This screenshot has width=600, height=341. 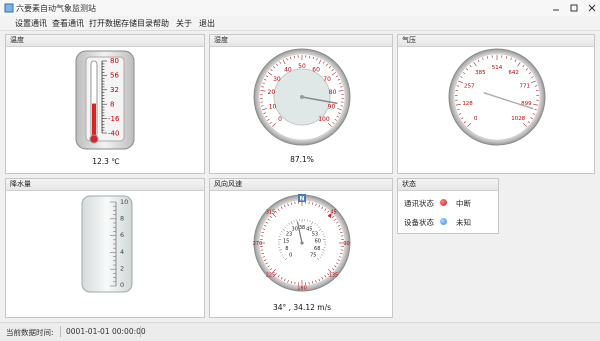 What do you see at coordinates (334, 275) in the screenshot?
I see `wind-dir-tick-label: 135` at bounding box center [334, 275].